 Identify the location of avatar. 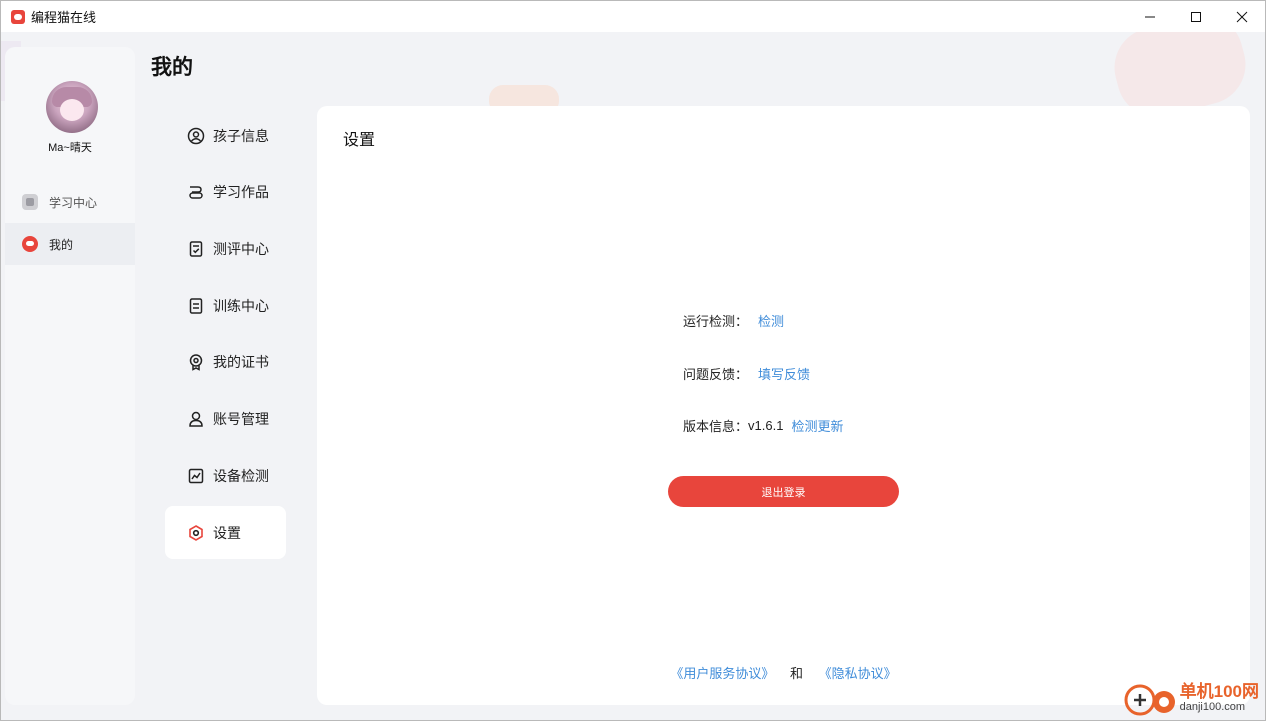
(72, 107).